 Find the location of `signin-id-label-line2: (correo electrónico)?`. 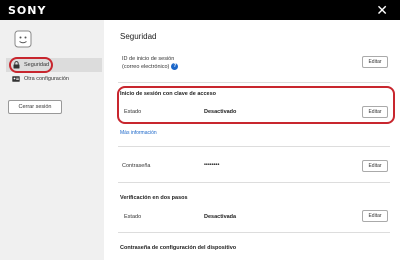

signin-id-label-line2: (correo electrónico)? is located at coordinates (150, 67).